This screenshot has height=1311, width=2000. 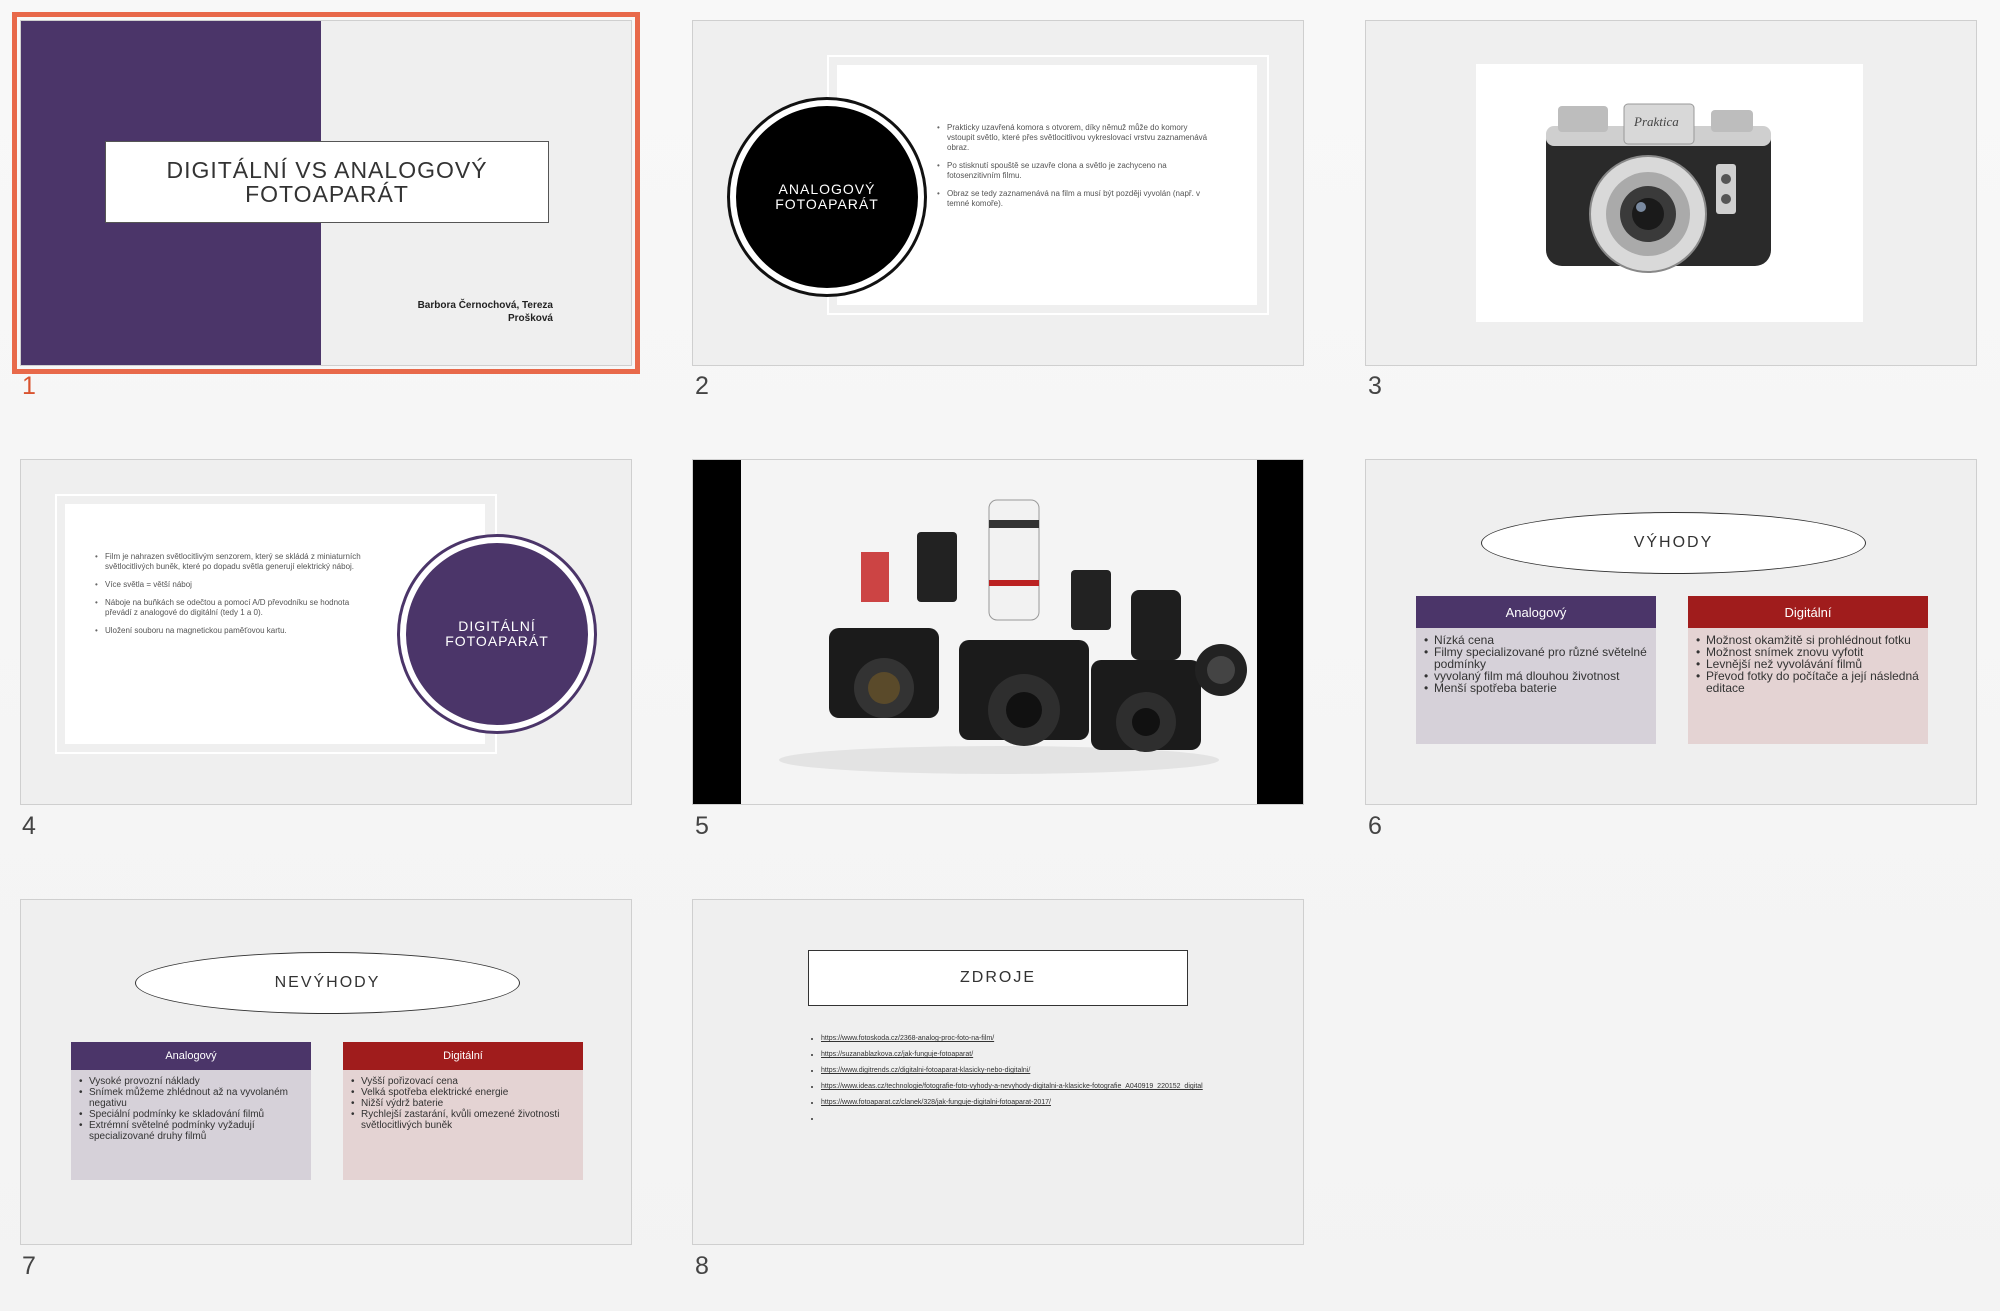 I want to click on slide-3-photo: Praktica, so click(x=1669, y=193).